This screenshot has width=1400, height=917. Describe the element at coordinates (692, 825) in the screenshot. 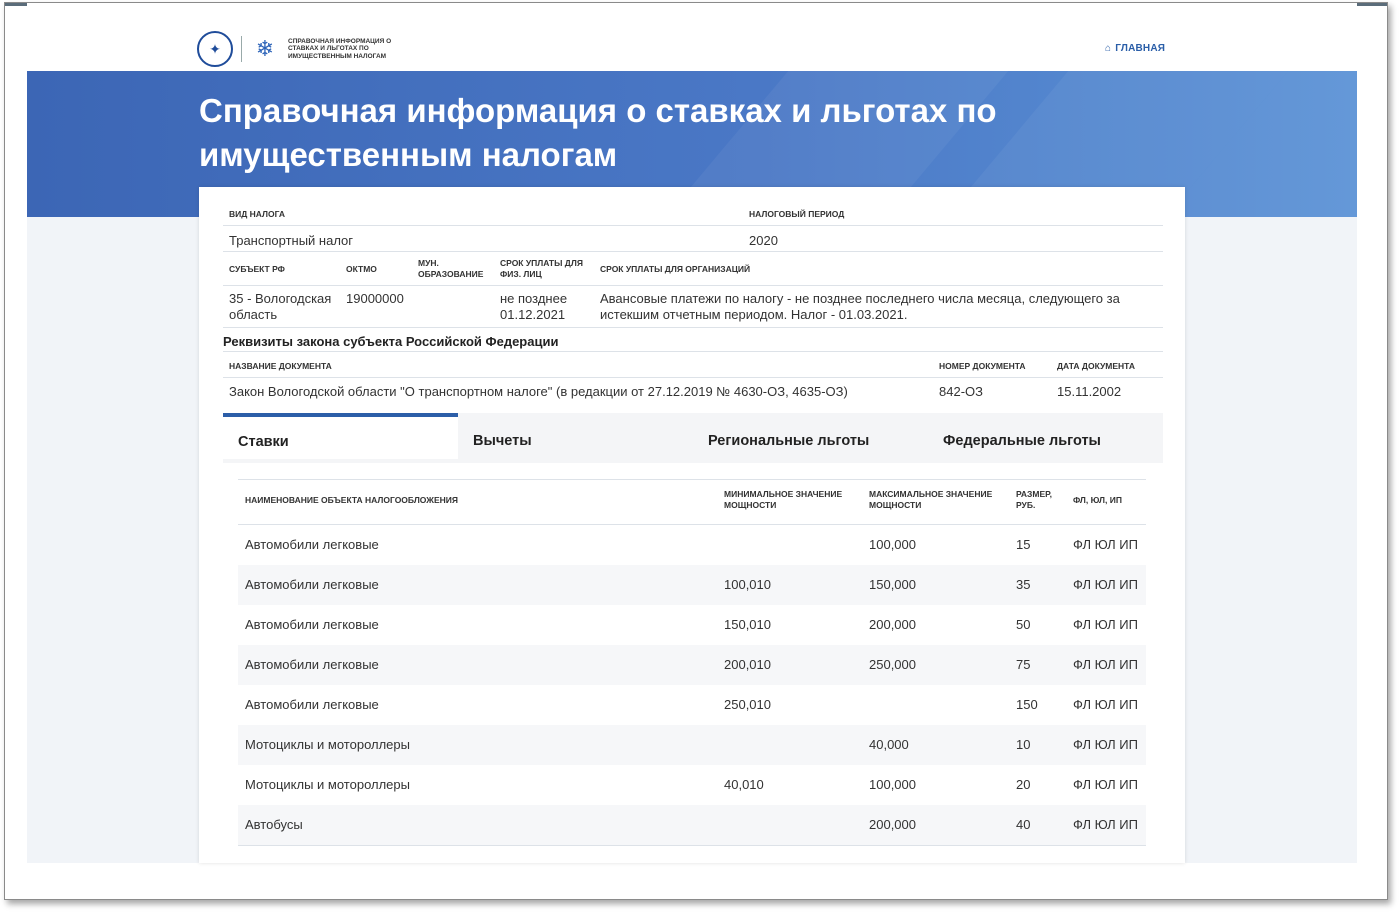

I see `table-row: Автобусы 200,000 40 ФЛ ЮЛ ИП` at that location.